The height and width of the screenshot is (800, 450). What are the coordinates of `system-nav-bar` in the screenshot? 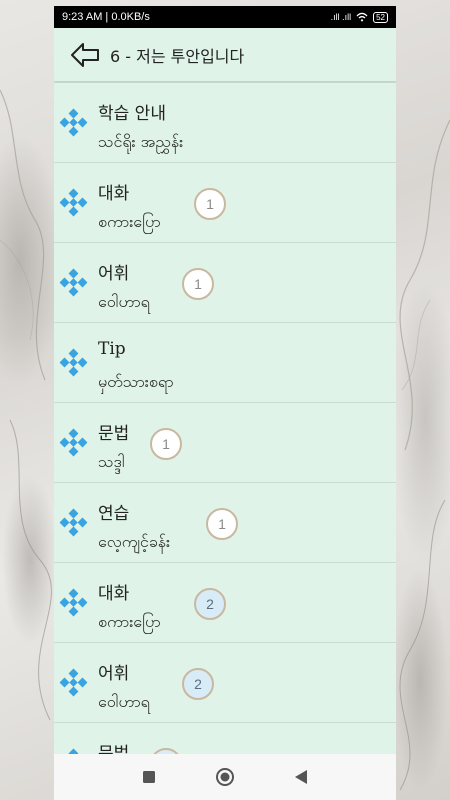 It's located at (225, 777).